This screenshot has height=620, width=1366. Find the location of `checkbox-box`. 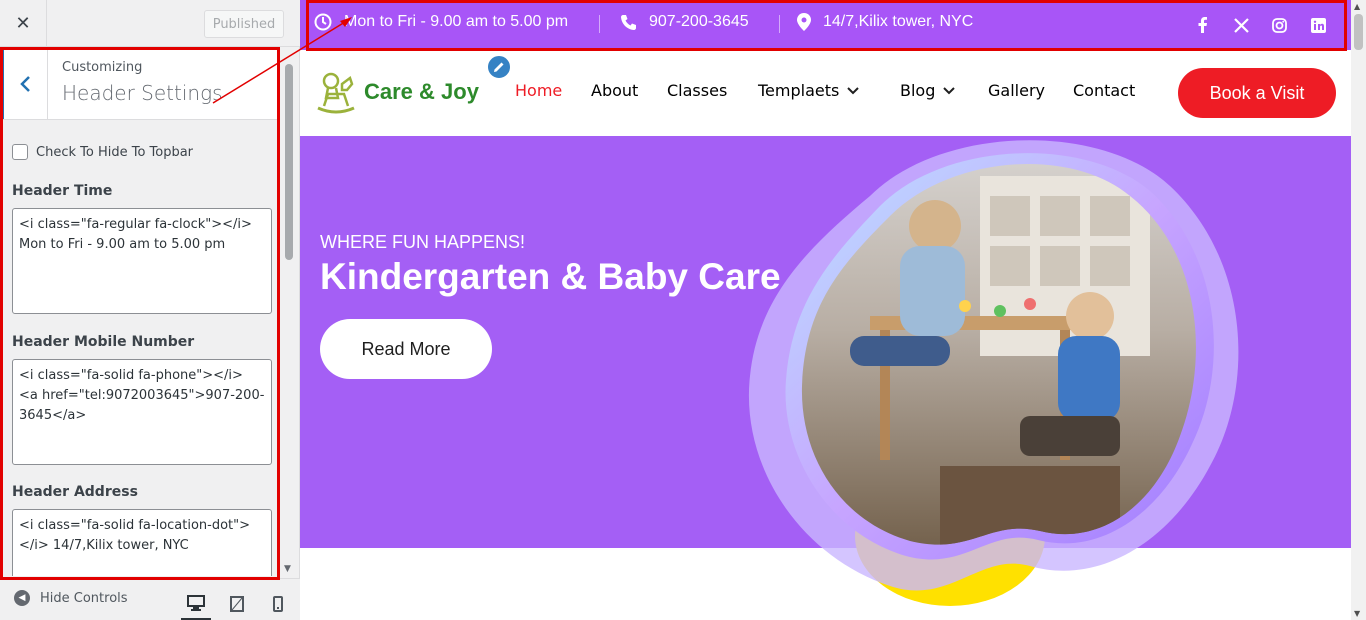

checkbox-box is located at coordinates (20, 152).